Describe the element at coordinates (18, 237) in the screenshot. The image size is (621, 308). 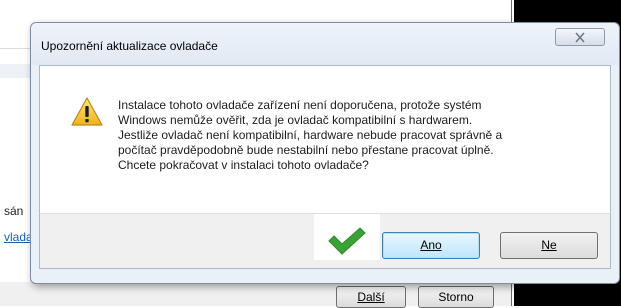
I see `background-partial-link: vlada` at that location.